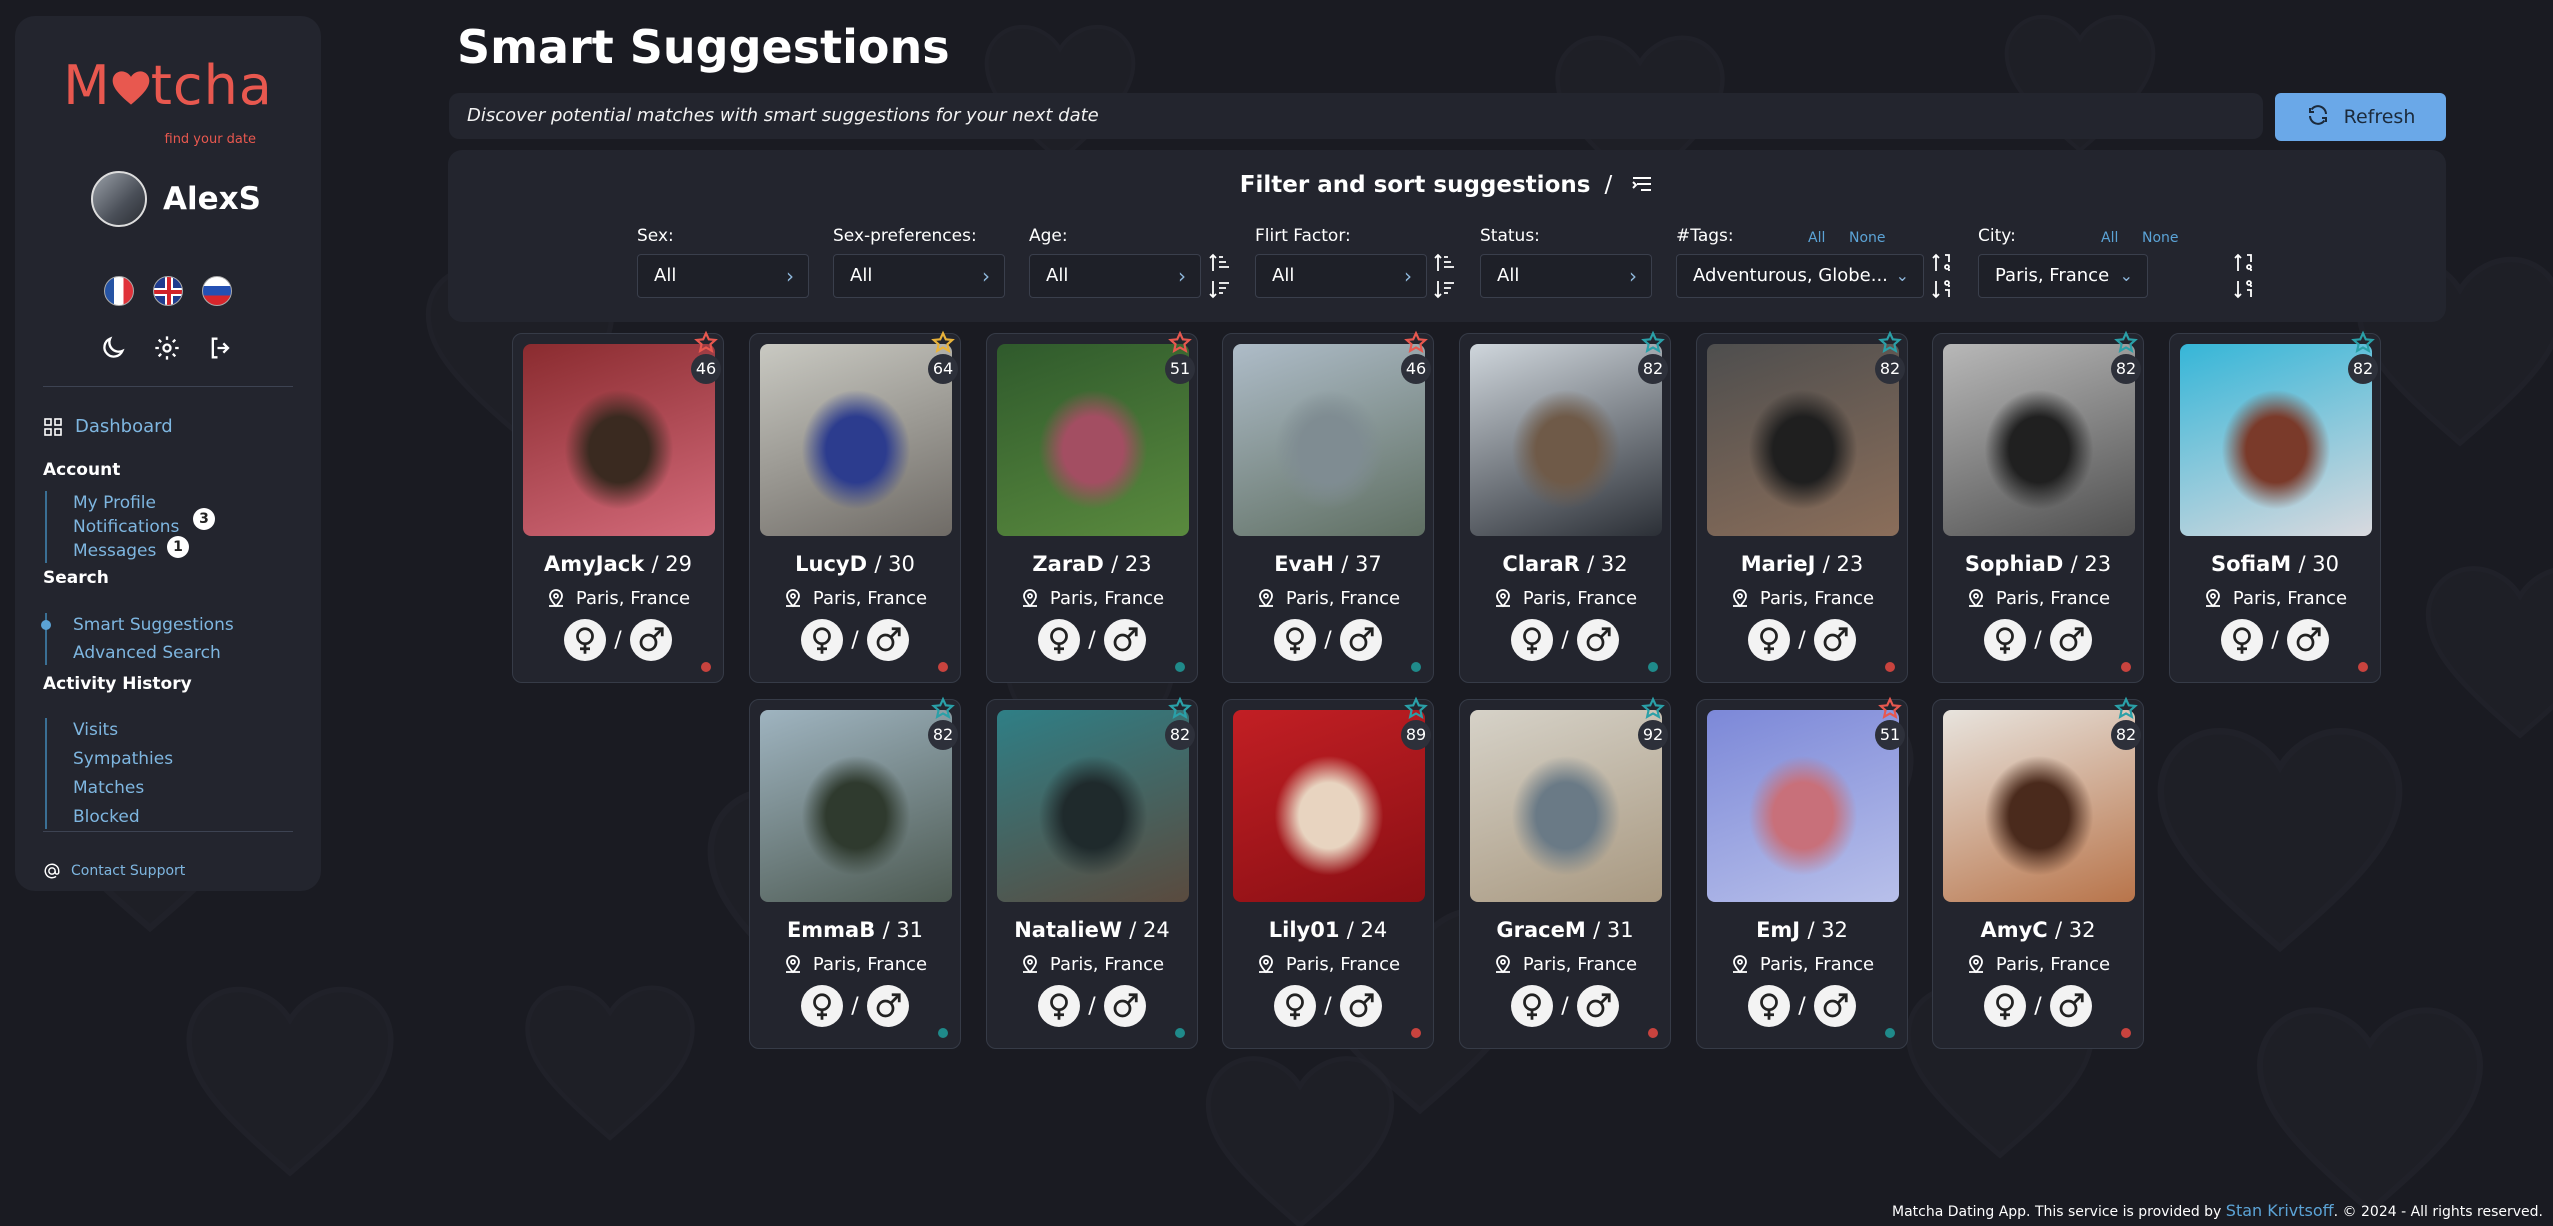 Image resolution: width=2553 pixels, height=1226 pixels. I want to click on profile-card: 82 MarieJ / 23 Paris, France /, so click(1802, 506).